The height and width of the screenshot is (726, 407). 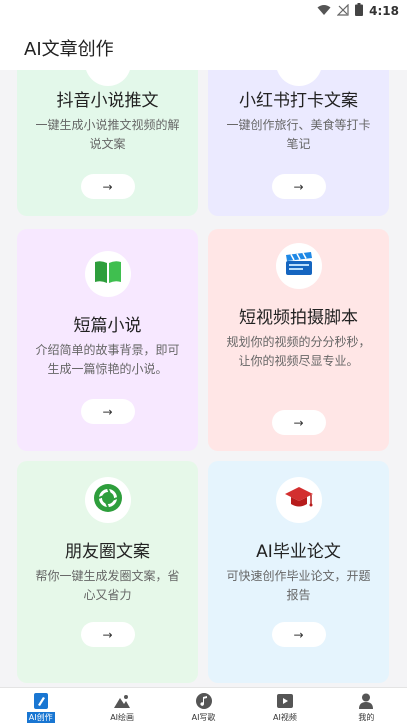 I want to click on bottom-nav: AI创作 AI绘画 AI写歌 AI视频 我的, so click(x=203, y=706).